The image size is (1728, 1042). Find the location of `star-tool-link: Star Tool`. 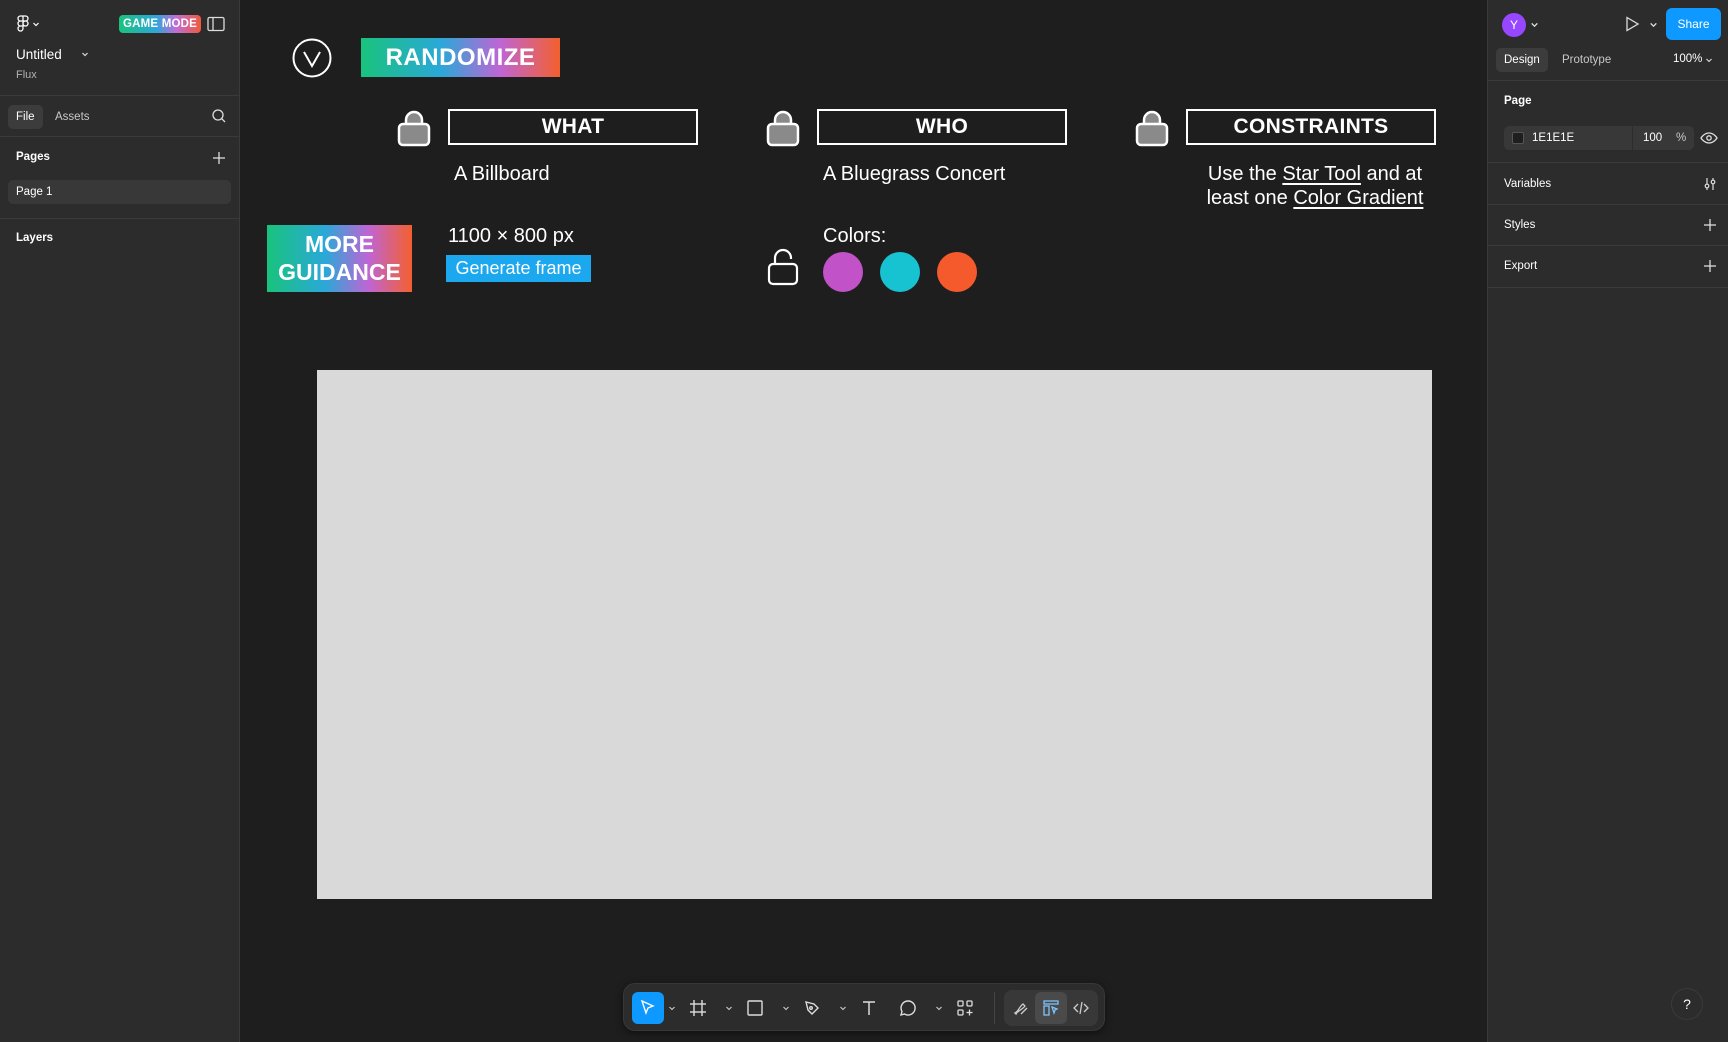

star-tool-link: Star Tool is located at coordinates (1321, 174).